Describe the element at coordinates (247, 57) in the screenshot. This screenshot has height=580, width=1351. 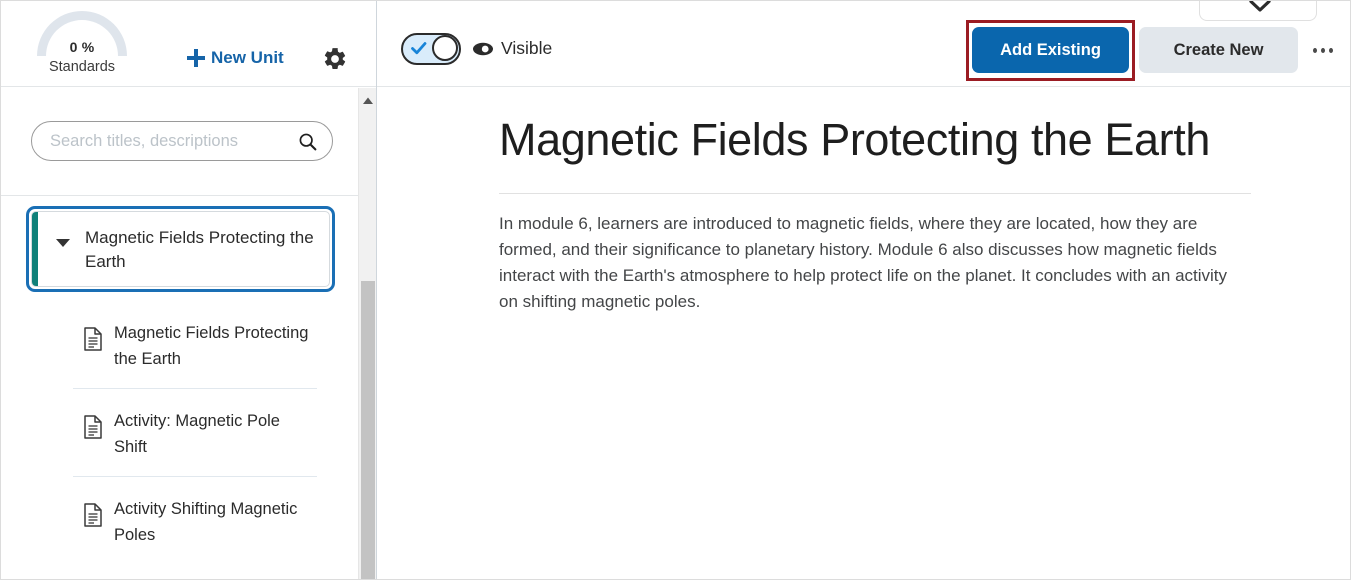
I see `new-unit-label: New Unit` at that location.